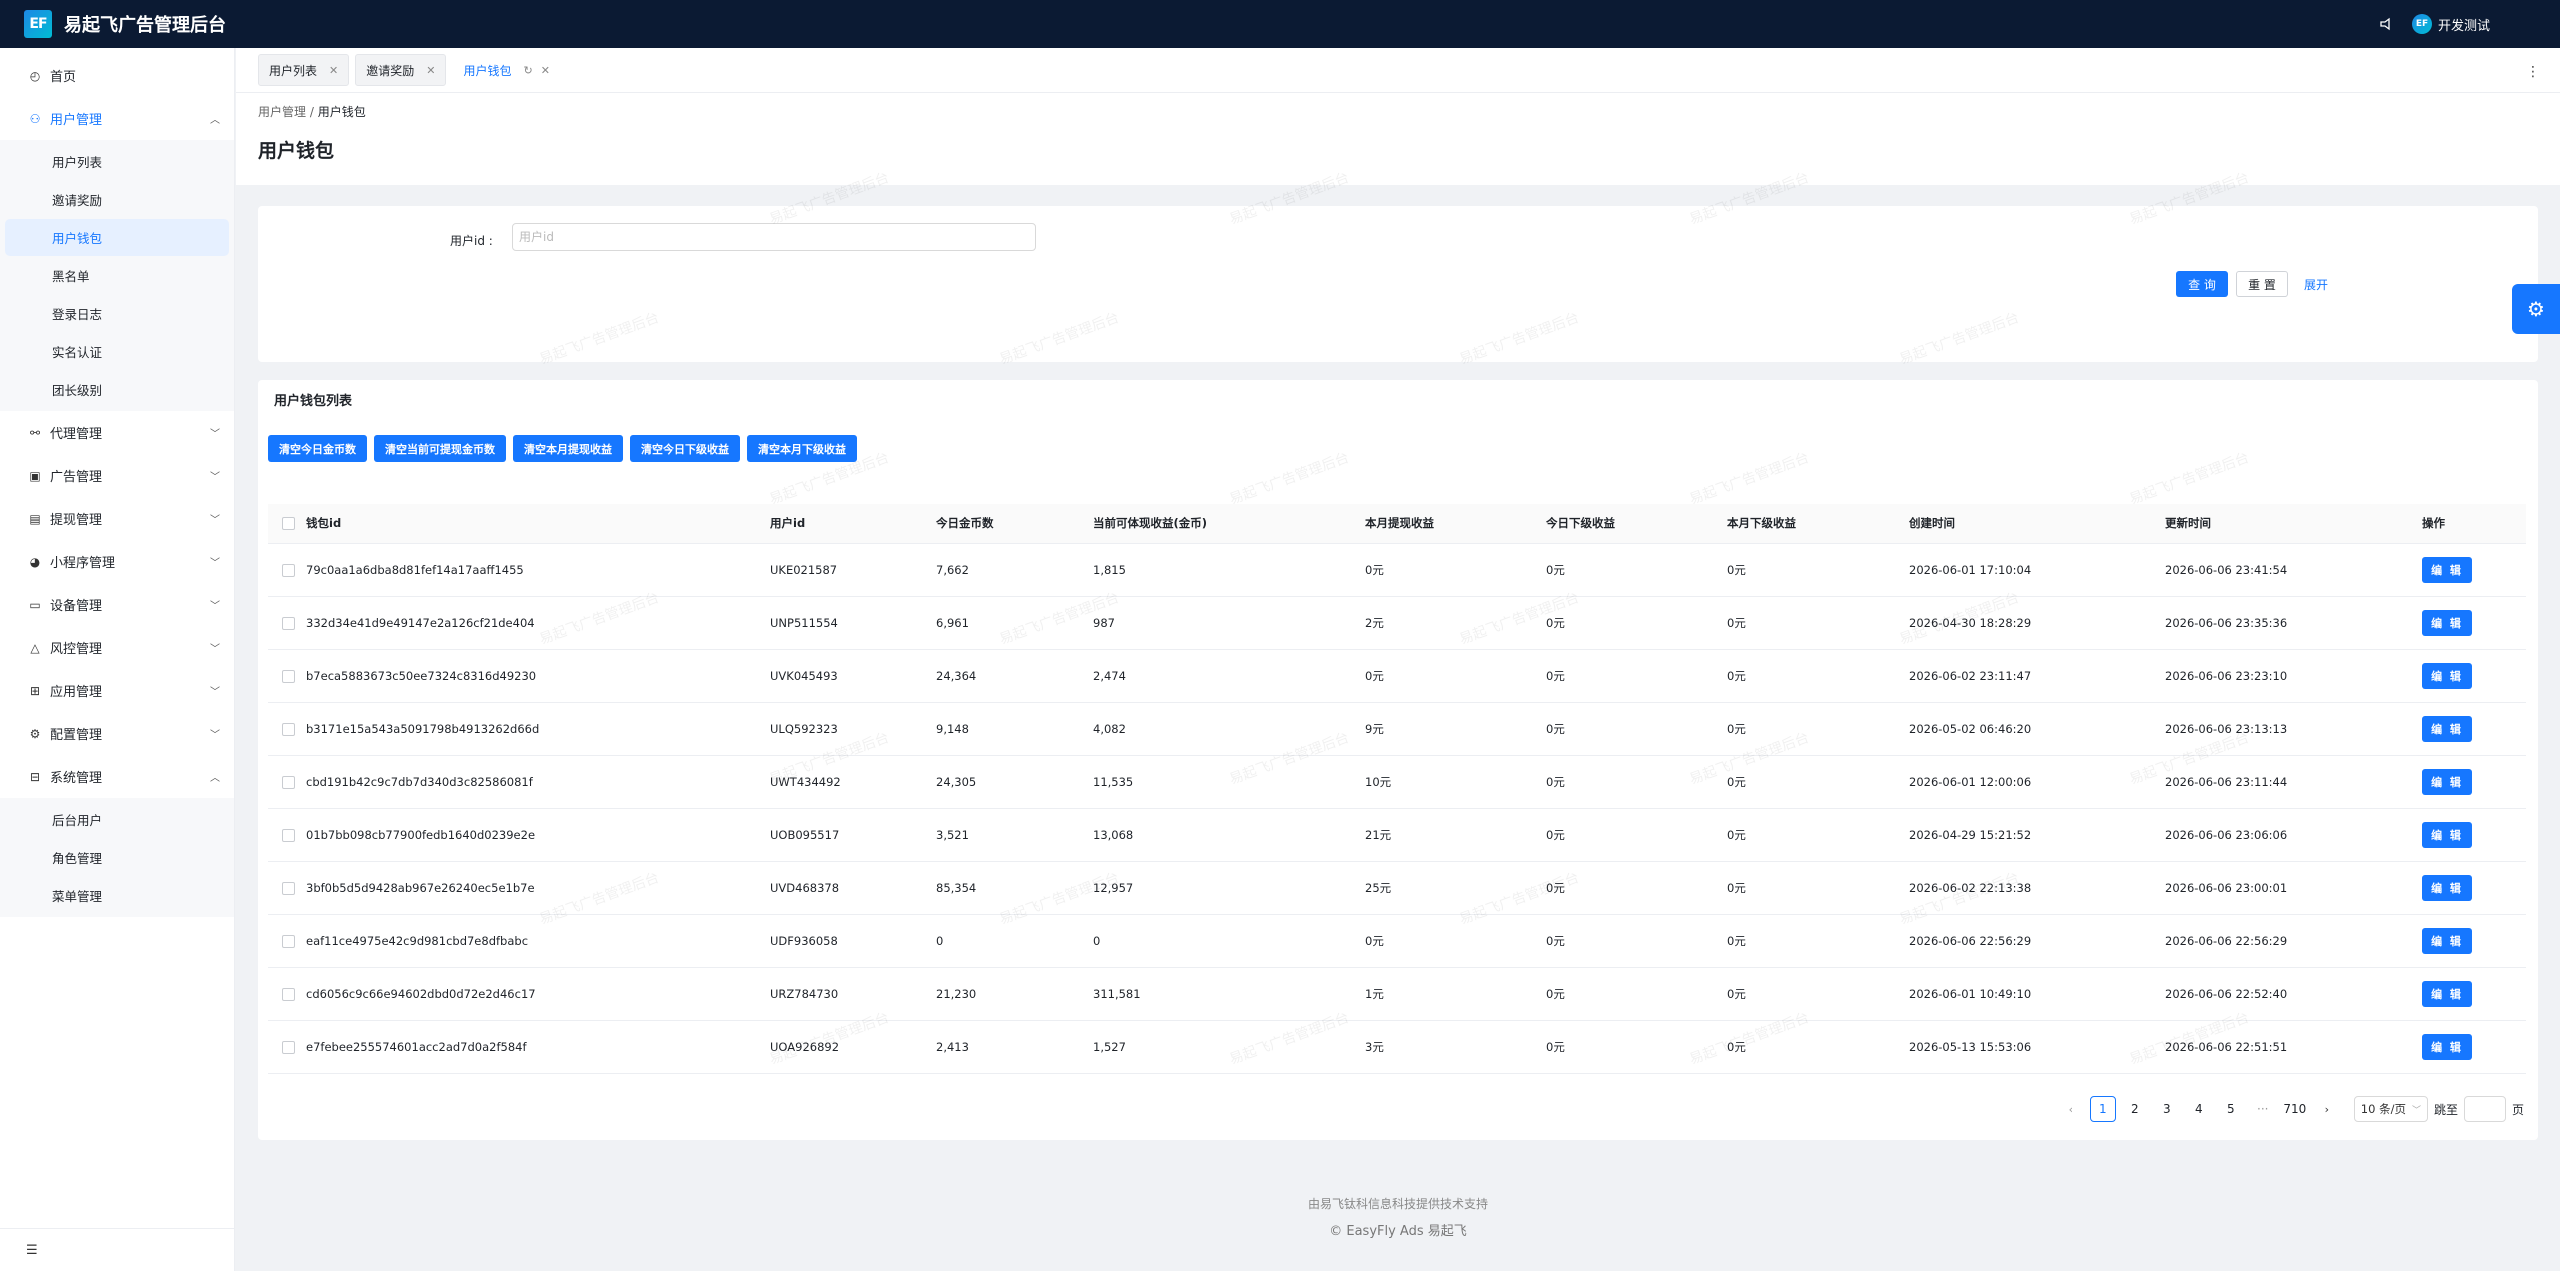  What do you see at coordinates (440, 448) in the screenshot?
I see `clear-withdrawable-coins-button: 清空当前可提现金币数` at bounding box center [440, 448].